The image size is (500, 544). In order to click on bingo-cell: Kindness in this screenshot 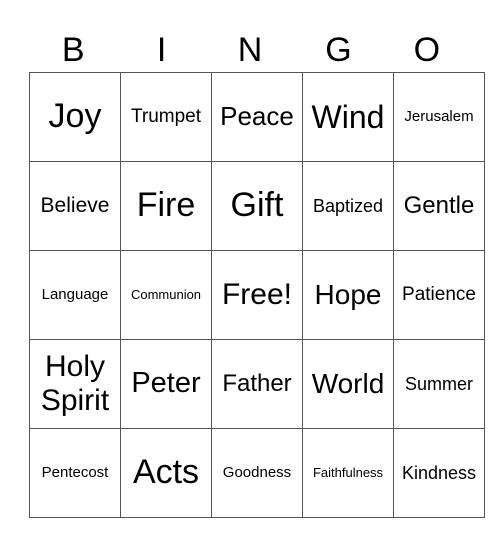, I will do `click(439, 473)`.